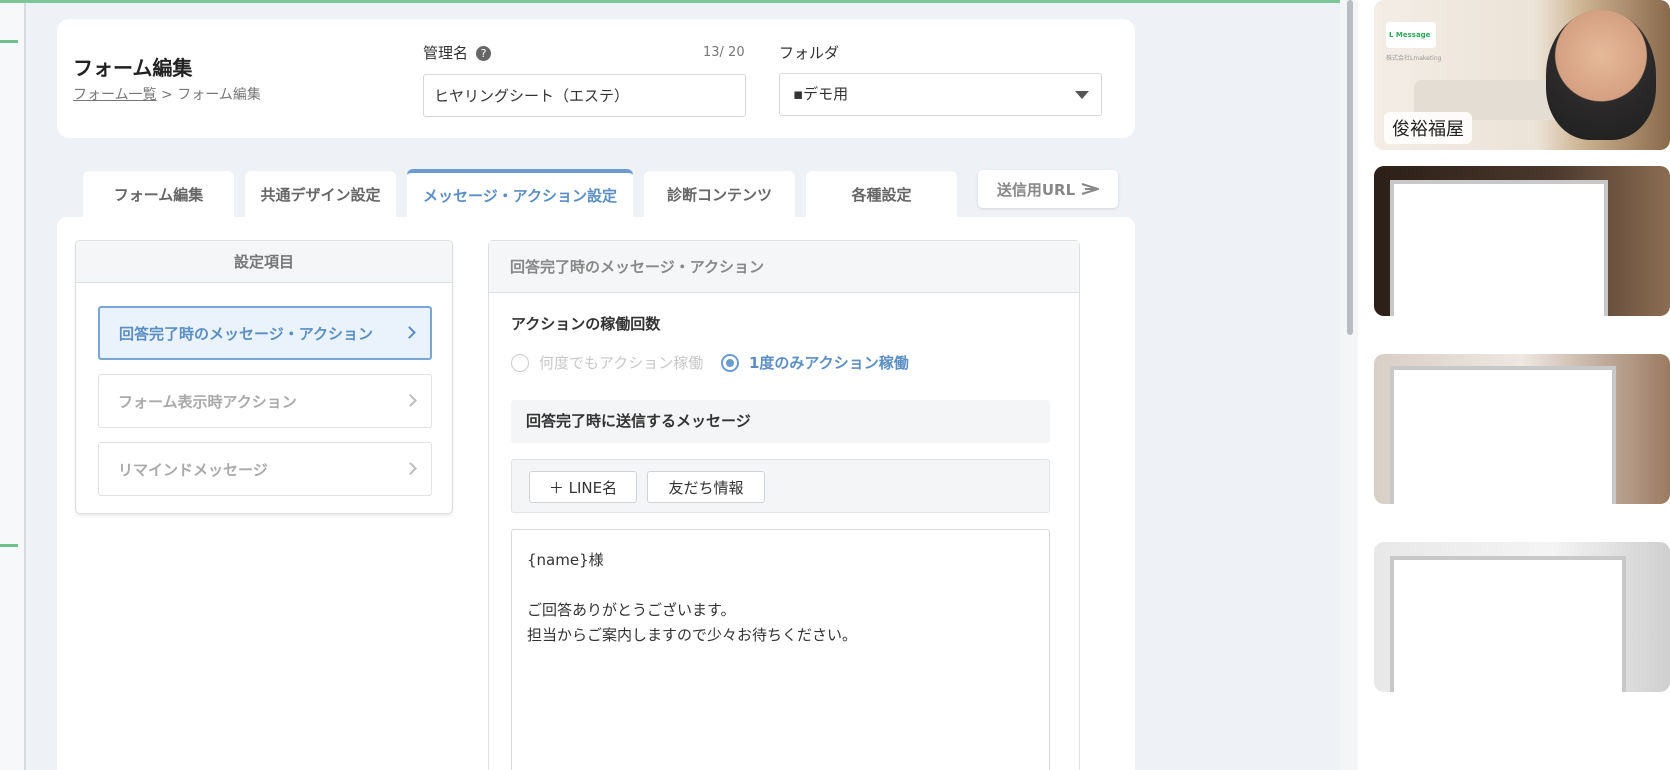 The image size is (1670, 770). What do you see at coordinates (730, 362) in the screenshot?
I see `radio-checked-icon` at bounding box center [730, 362].